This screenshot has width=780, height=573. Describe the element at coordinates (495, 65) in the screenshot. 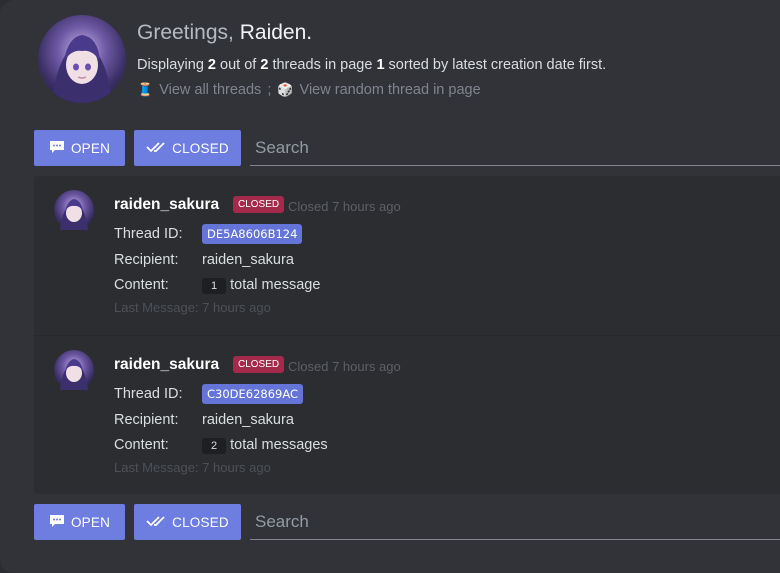

I see `summary-text-4: sorted by latest creation date first.` at that location.